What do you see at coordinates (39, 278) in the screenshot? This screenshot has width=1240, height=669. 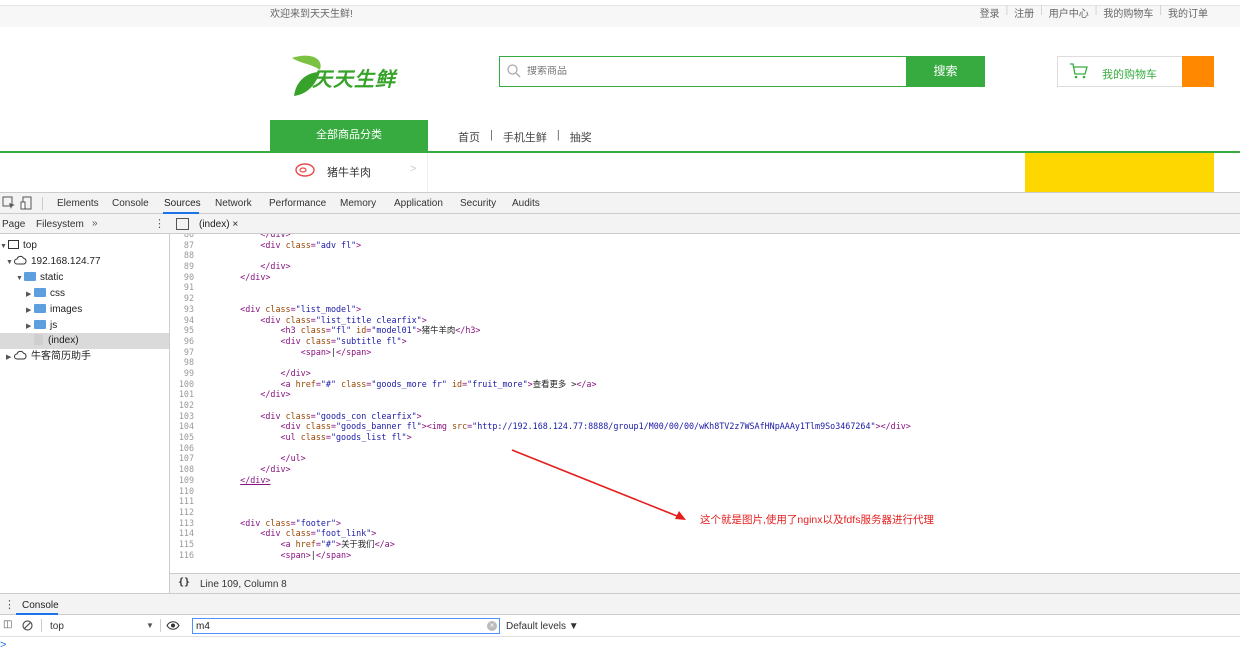 I see `tree-item-static: ▼ static` at bounding box center [39, 278].